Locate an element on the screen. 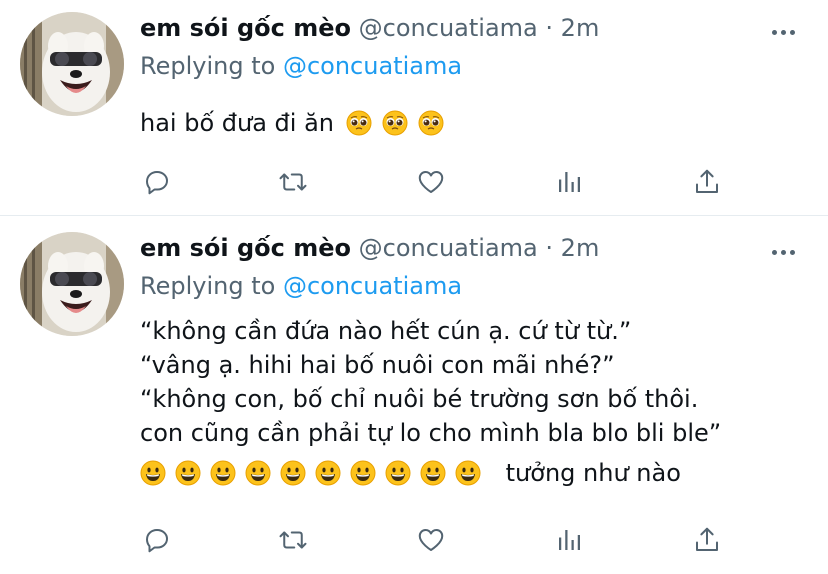 Image resolution: width=828 pixels, height=574 pixels. emoji-line: tưởng như nào is located at coordinates (430, 473).